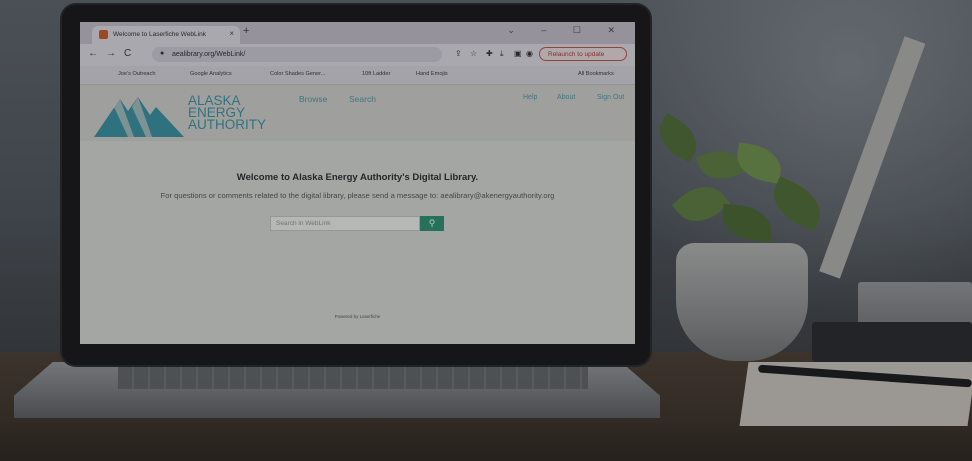 The height and width of the screenshot is (461, 972). What do you see at coordinates (139, 117) in the screenshot?
I see `aea-logo-icon` at bounding box center [139, 117].